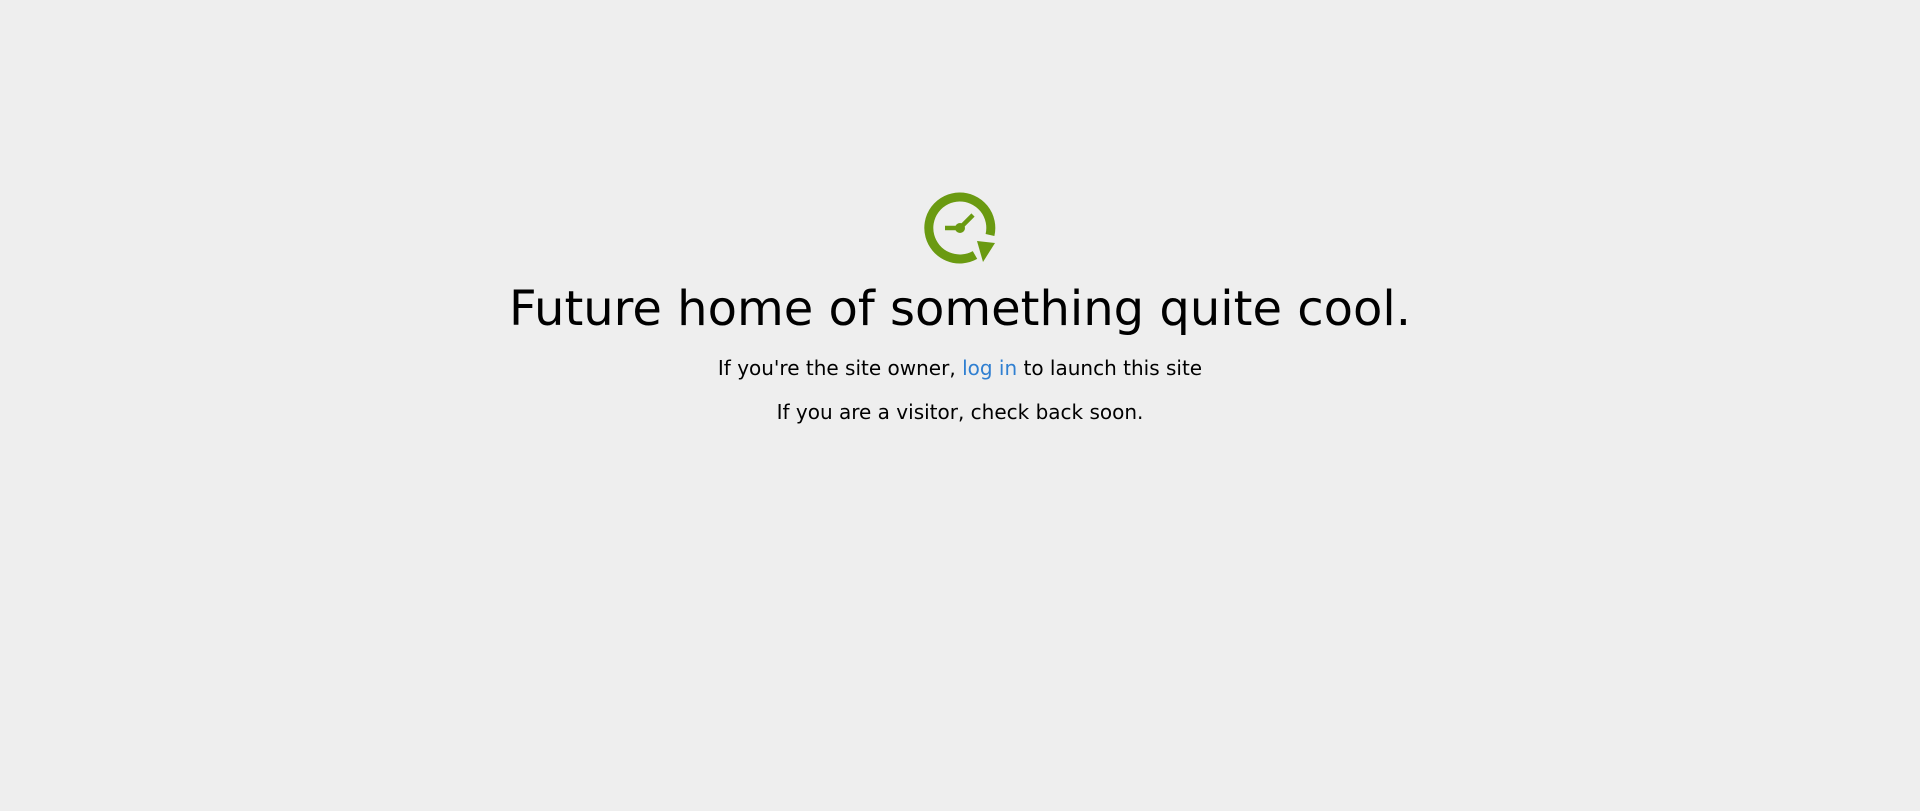 The width and height of the screenshot is (1920, 811). What do you see at coordinates (989, 368) in the screenshot?
I see `login-link: log in` at bounding box center [989, 368].